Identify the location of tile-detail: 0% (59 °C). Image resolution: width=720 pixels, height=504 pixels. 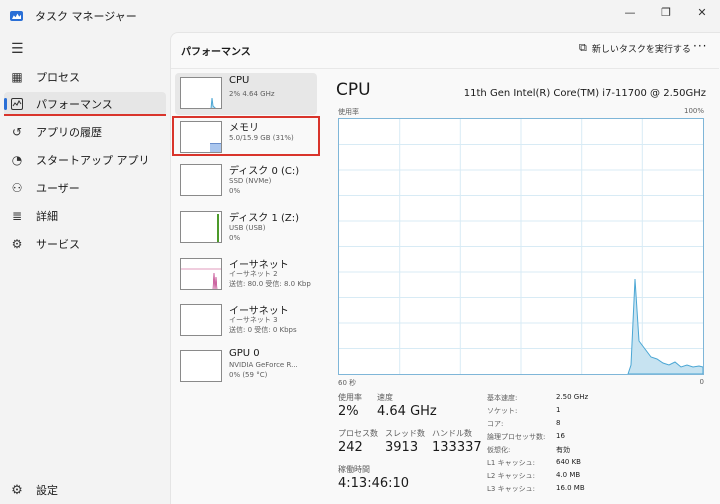
(248, 375).